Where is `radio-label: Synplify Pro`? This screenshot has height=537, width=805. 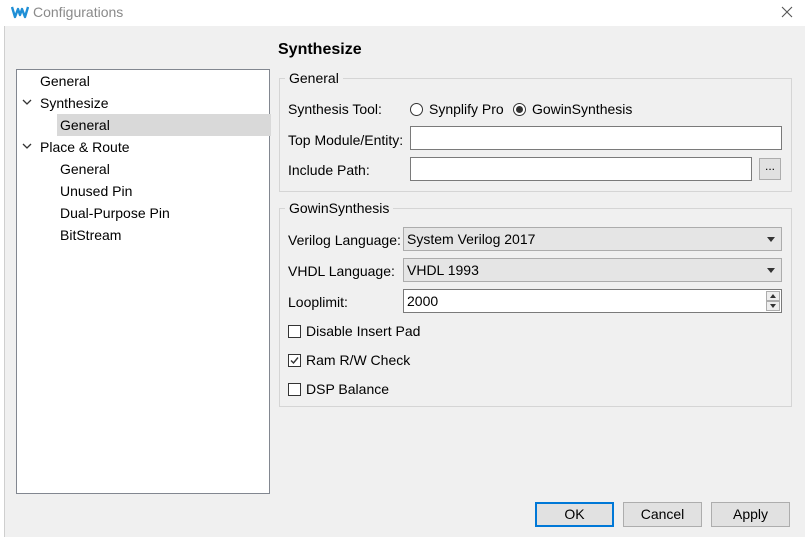
radio-label: Synplify Pro is located at coordinates (466, 109).